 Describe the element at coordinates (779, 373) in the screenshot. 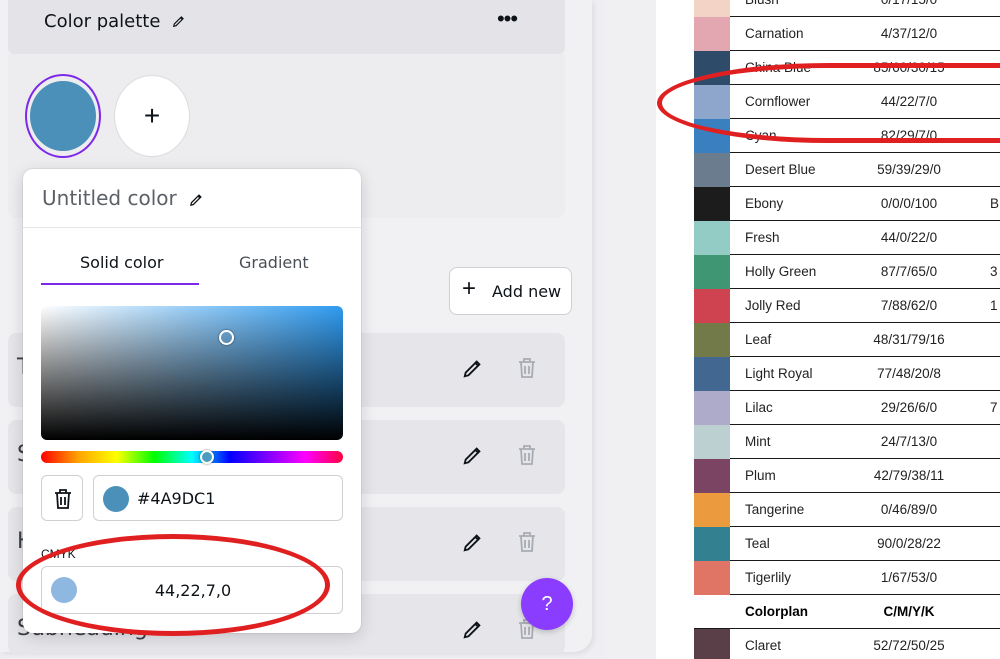

I see `color-name-cell: Light Royal` at that location.